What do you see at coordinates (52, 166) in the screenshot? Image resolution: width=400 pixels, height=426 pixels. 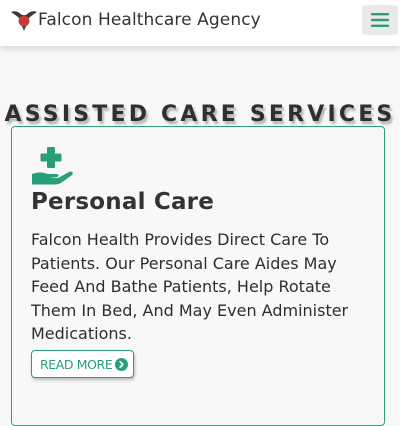 I see `hand-holding-medical-icon` at bounding box center [52, 166].